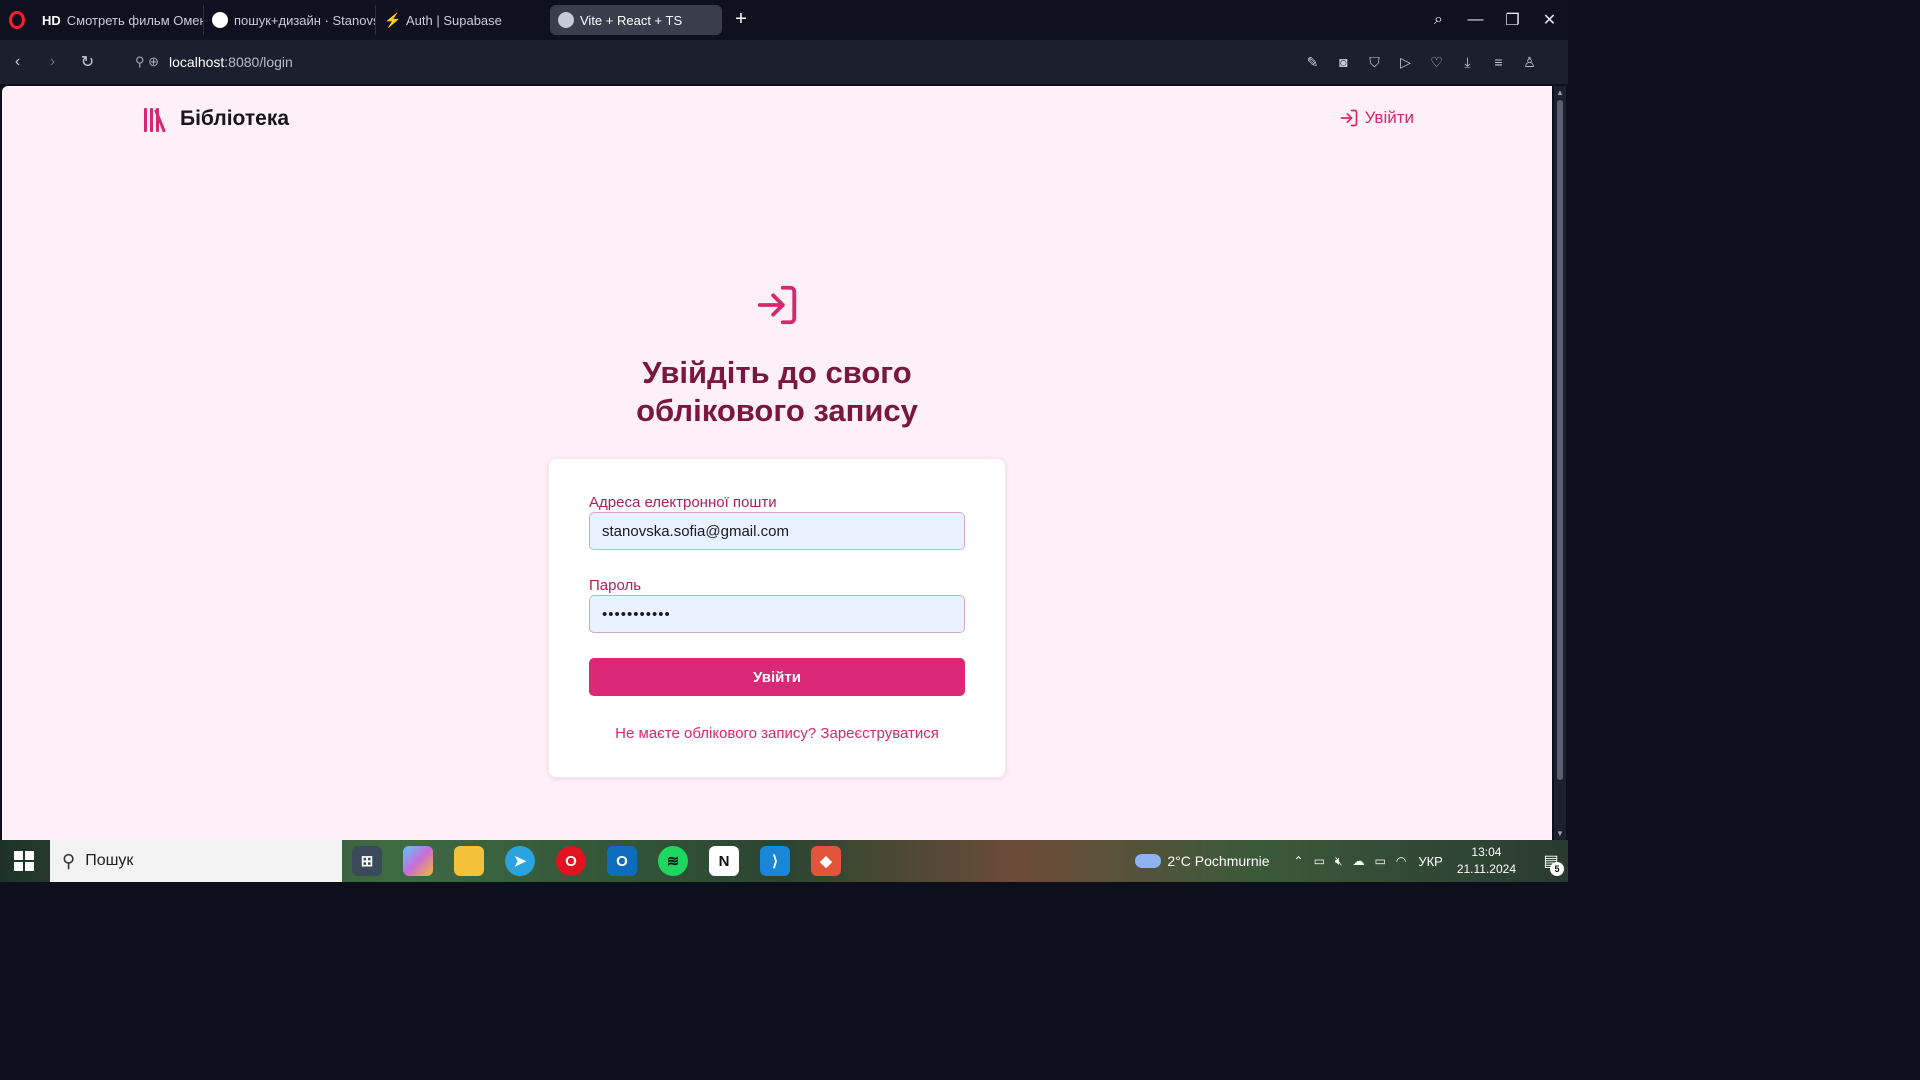 The height and width of the screenshot is (1080, 1920). Describe the element at coordinates (109, 860) in the screenshot. I see `search-placeholder: Пошук` at that location.